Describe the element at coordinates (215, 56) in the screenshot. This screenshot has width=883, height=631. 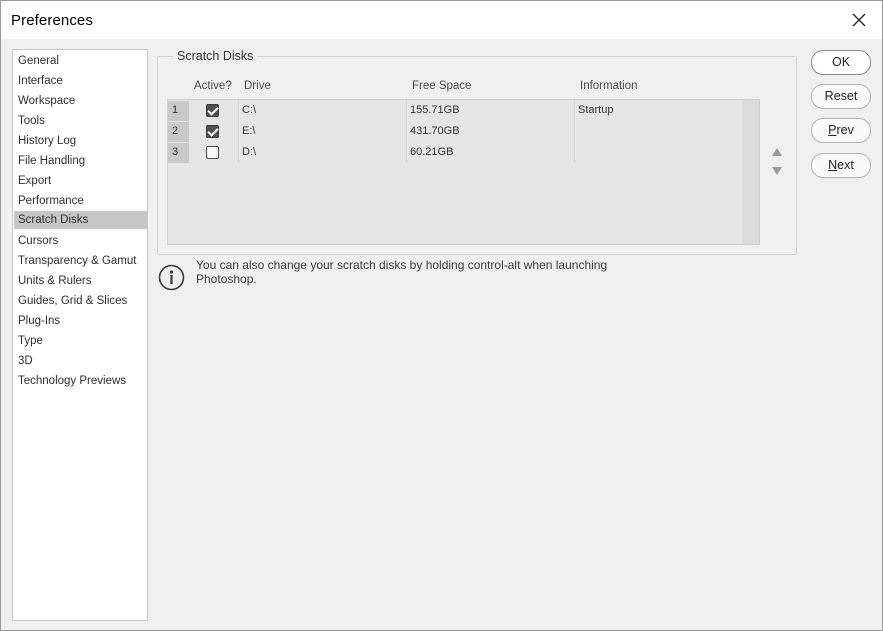
I see `group-title: Scratch Disks` at that location.